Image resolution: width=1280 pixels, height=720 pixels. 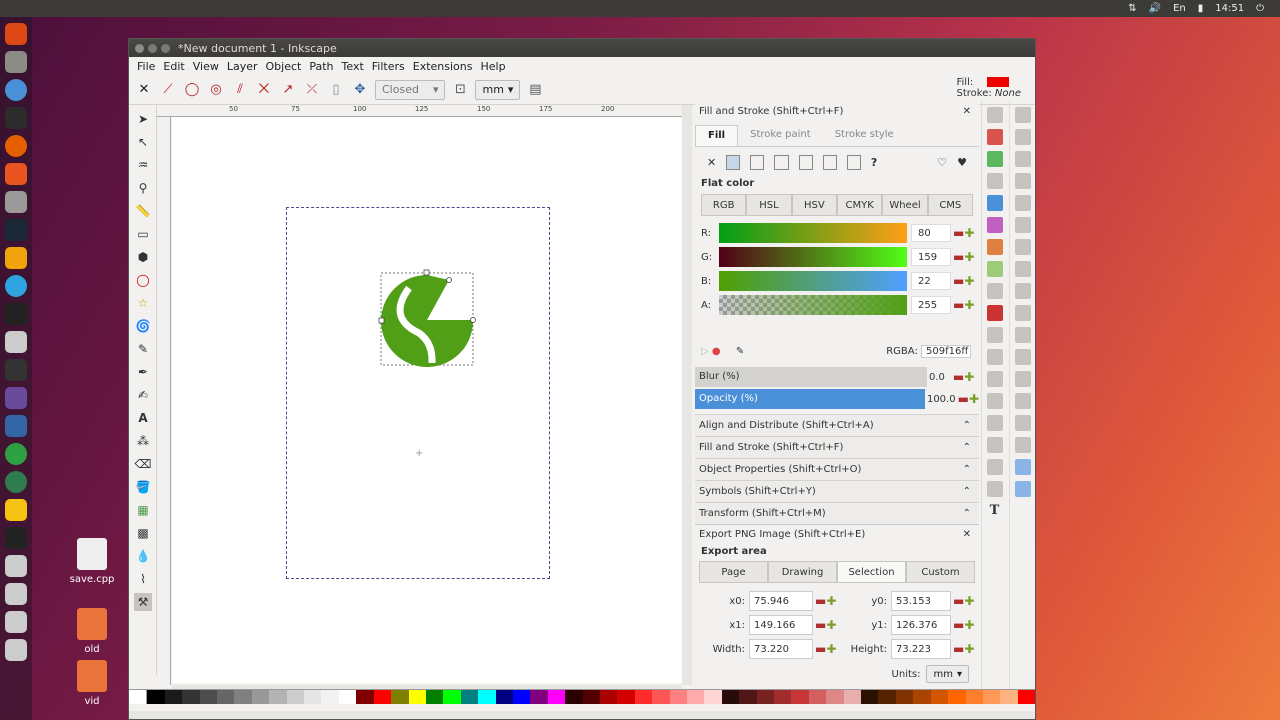 I want to click on drive3-icon, so click(x=16, y=622).